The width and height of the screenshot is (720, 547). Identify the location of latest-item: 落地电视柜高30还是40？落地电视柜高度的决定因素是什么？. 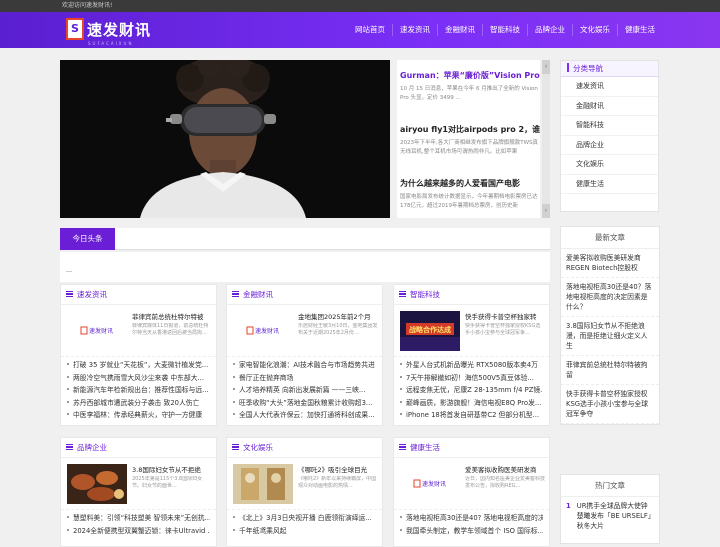
(610, 297).